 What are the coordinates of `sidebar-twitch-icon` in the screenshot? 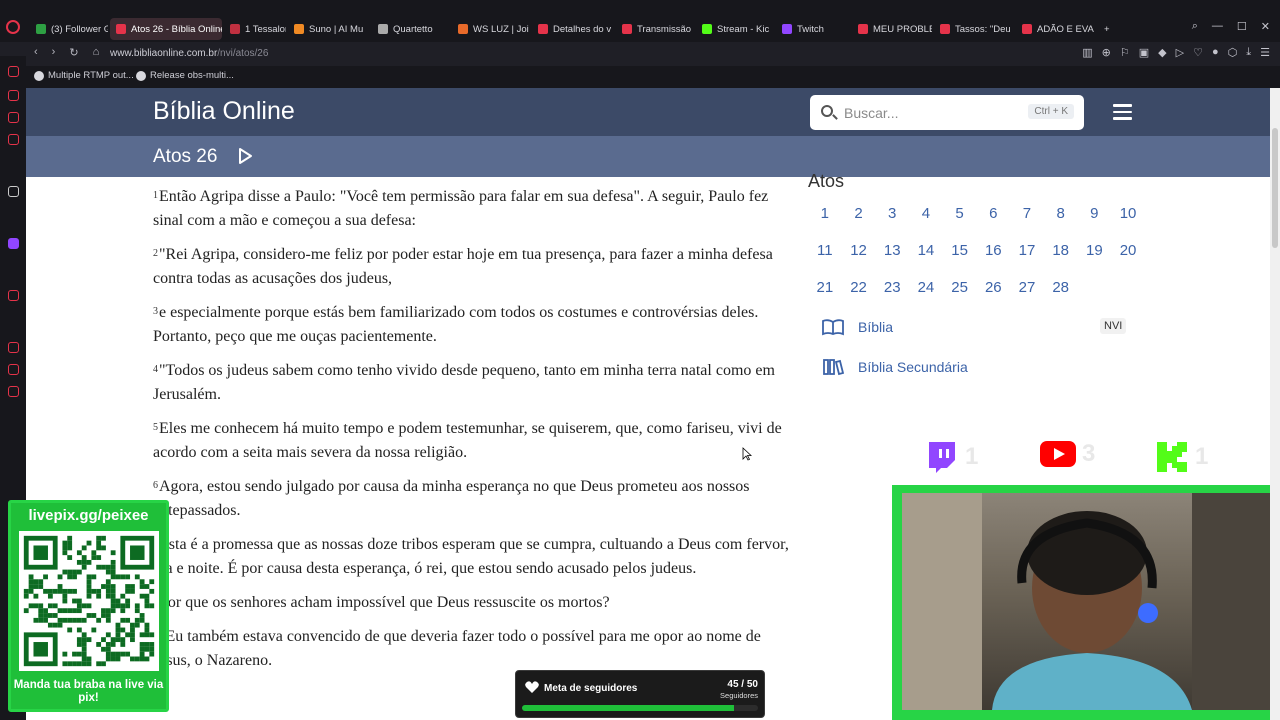 It's located at (13, 243).